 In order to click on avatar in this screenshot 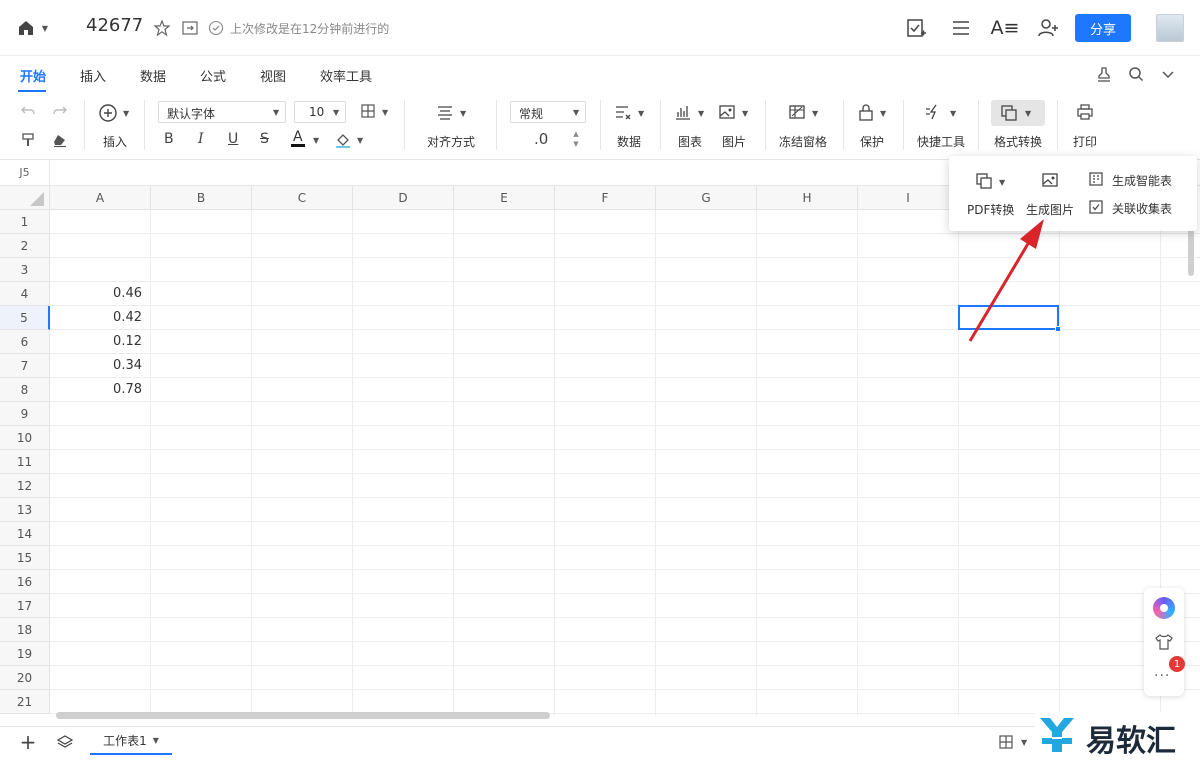, I will do `click(1170, 28)`.